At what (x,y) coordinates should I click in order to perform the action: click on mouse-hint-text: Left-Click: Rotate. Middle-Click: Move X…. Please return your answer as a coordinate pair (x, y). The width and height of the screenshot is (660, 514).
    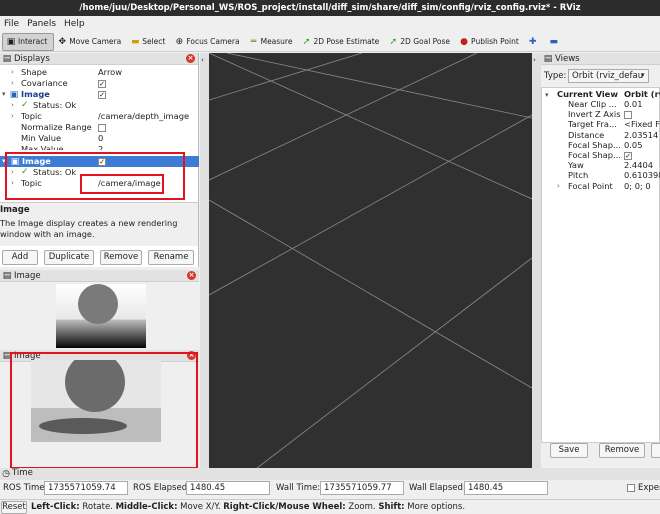
    Looking at the image, I should click on (248, 507).